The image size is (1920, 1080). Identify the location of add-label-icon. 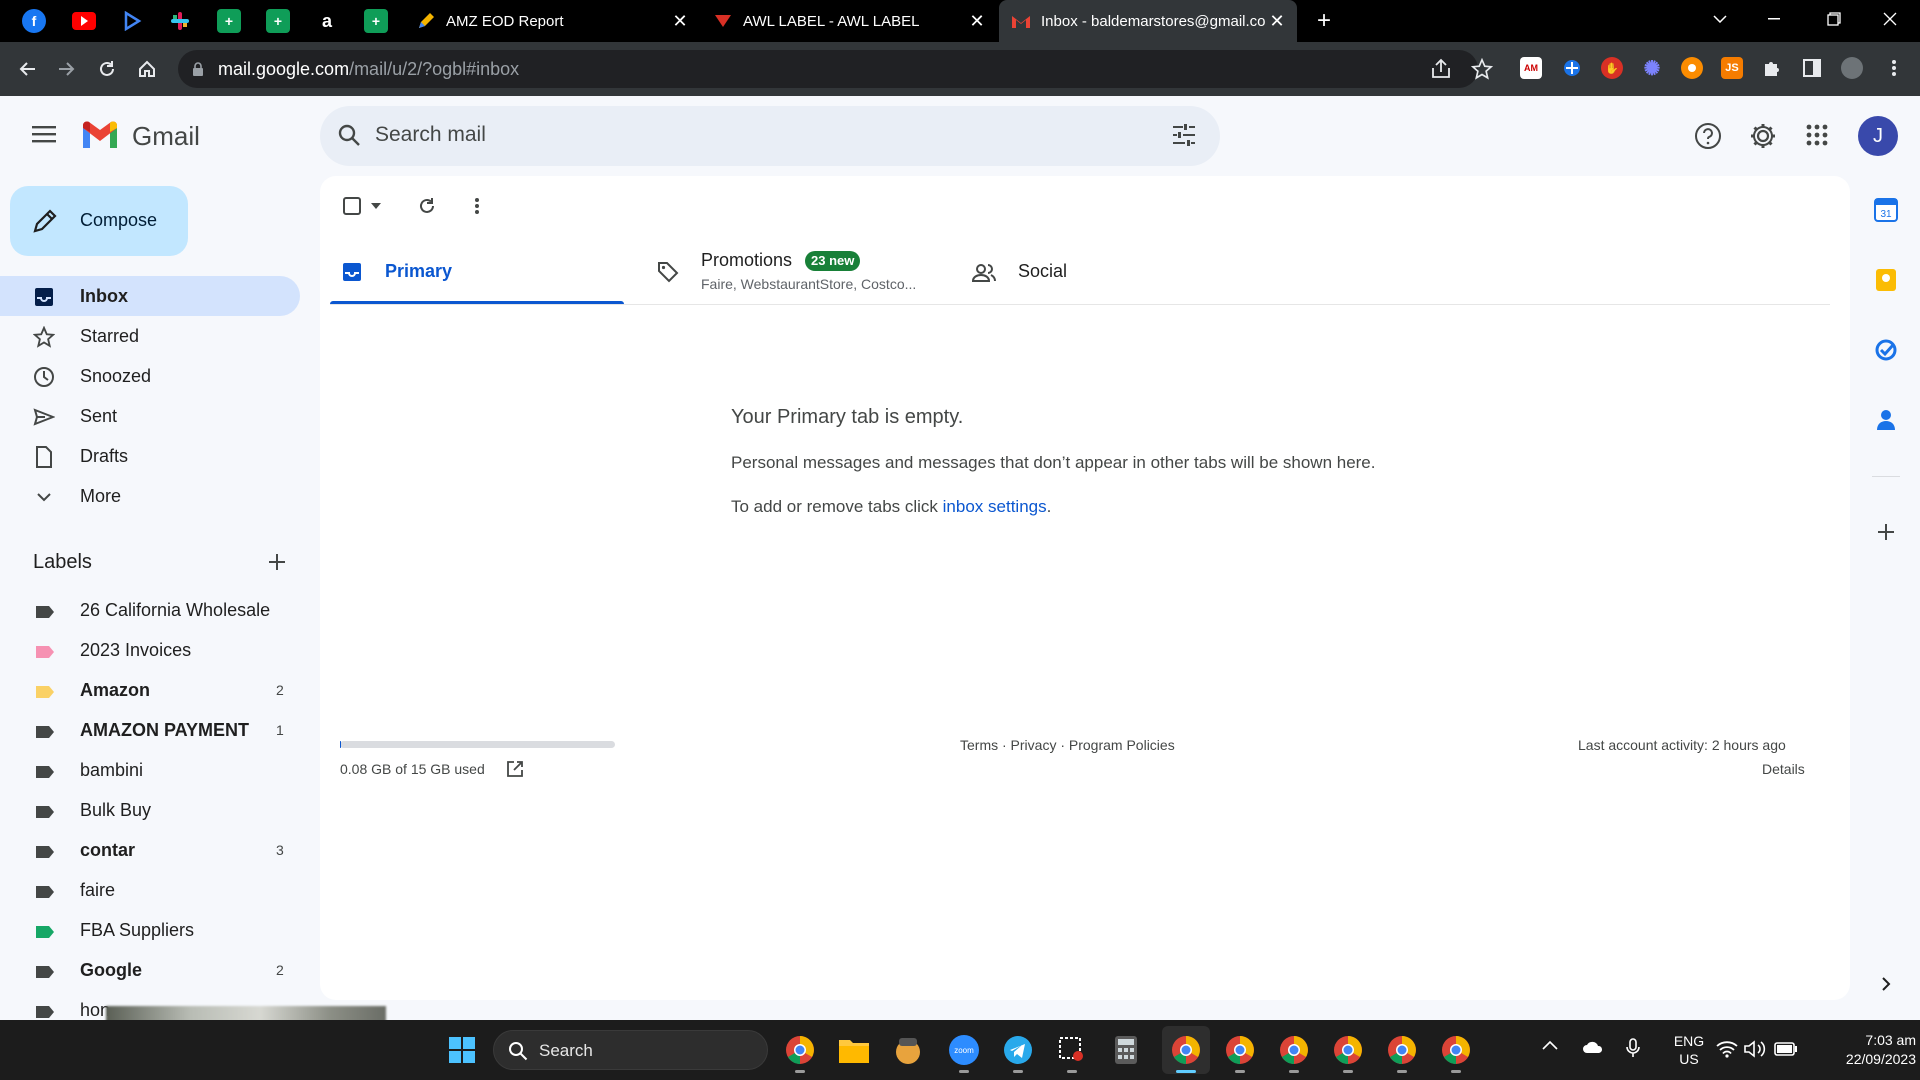
(277, 562).